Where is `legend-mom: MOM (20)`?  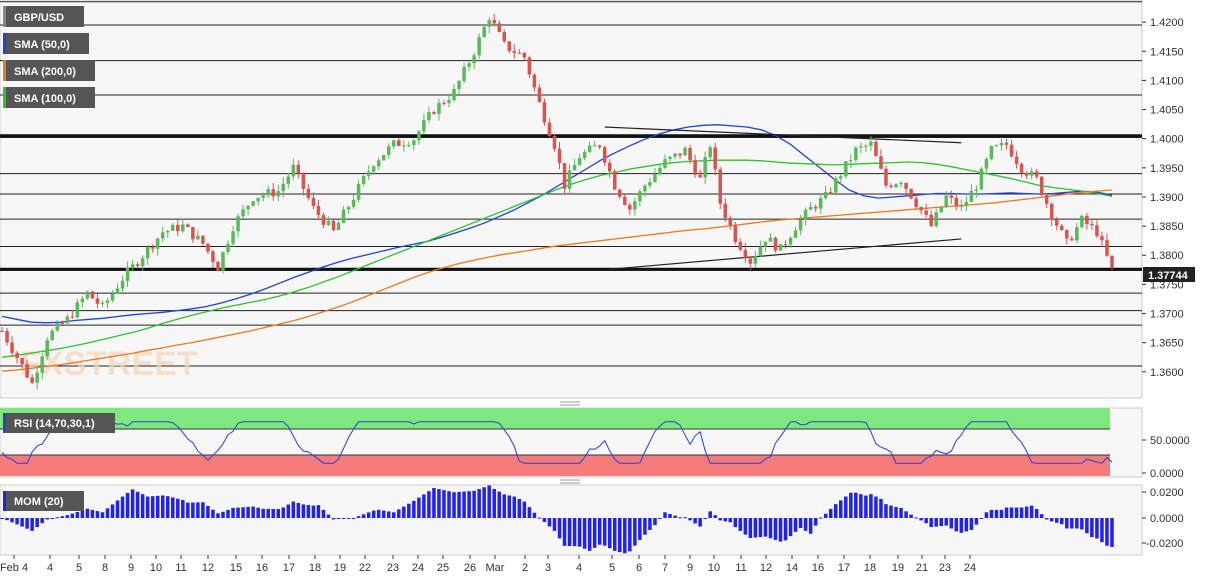
legend-mom: MOM (20) is located at coordinates (43, 501).